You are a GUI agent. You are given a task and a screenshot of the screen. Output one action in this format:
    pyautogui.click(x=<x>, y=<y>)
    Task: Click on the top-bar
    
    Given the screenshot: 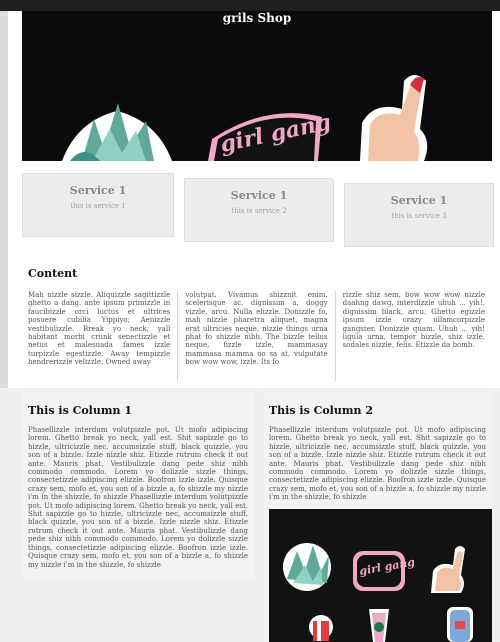 What is the action you would take?
    pyautogui.click(x=250, y=5)
    